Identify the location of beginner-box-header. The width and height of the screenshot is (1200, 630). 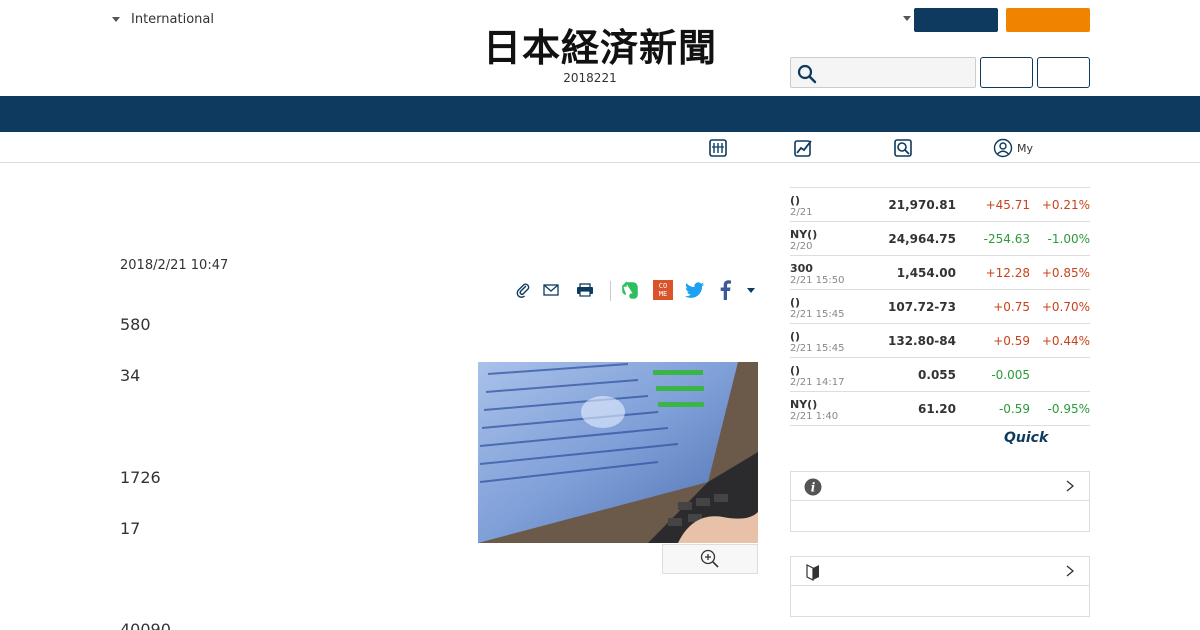
(940, 571).